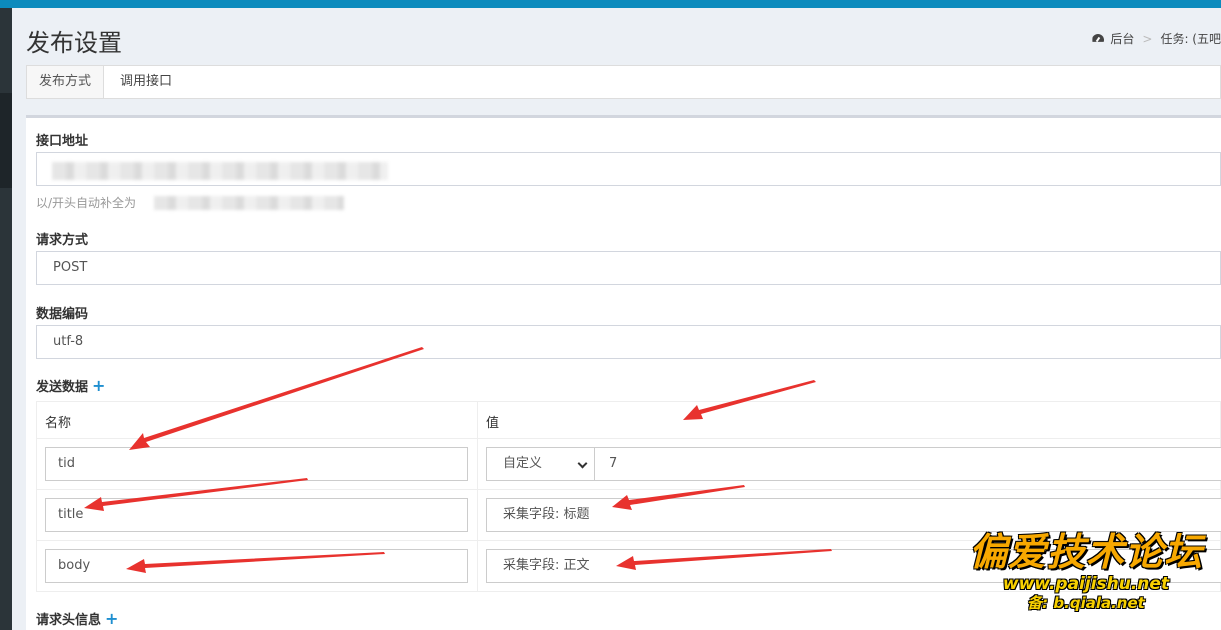 The image size is (1221, 630). I want to click on column-name-header: 名称, so click(58, 423).